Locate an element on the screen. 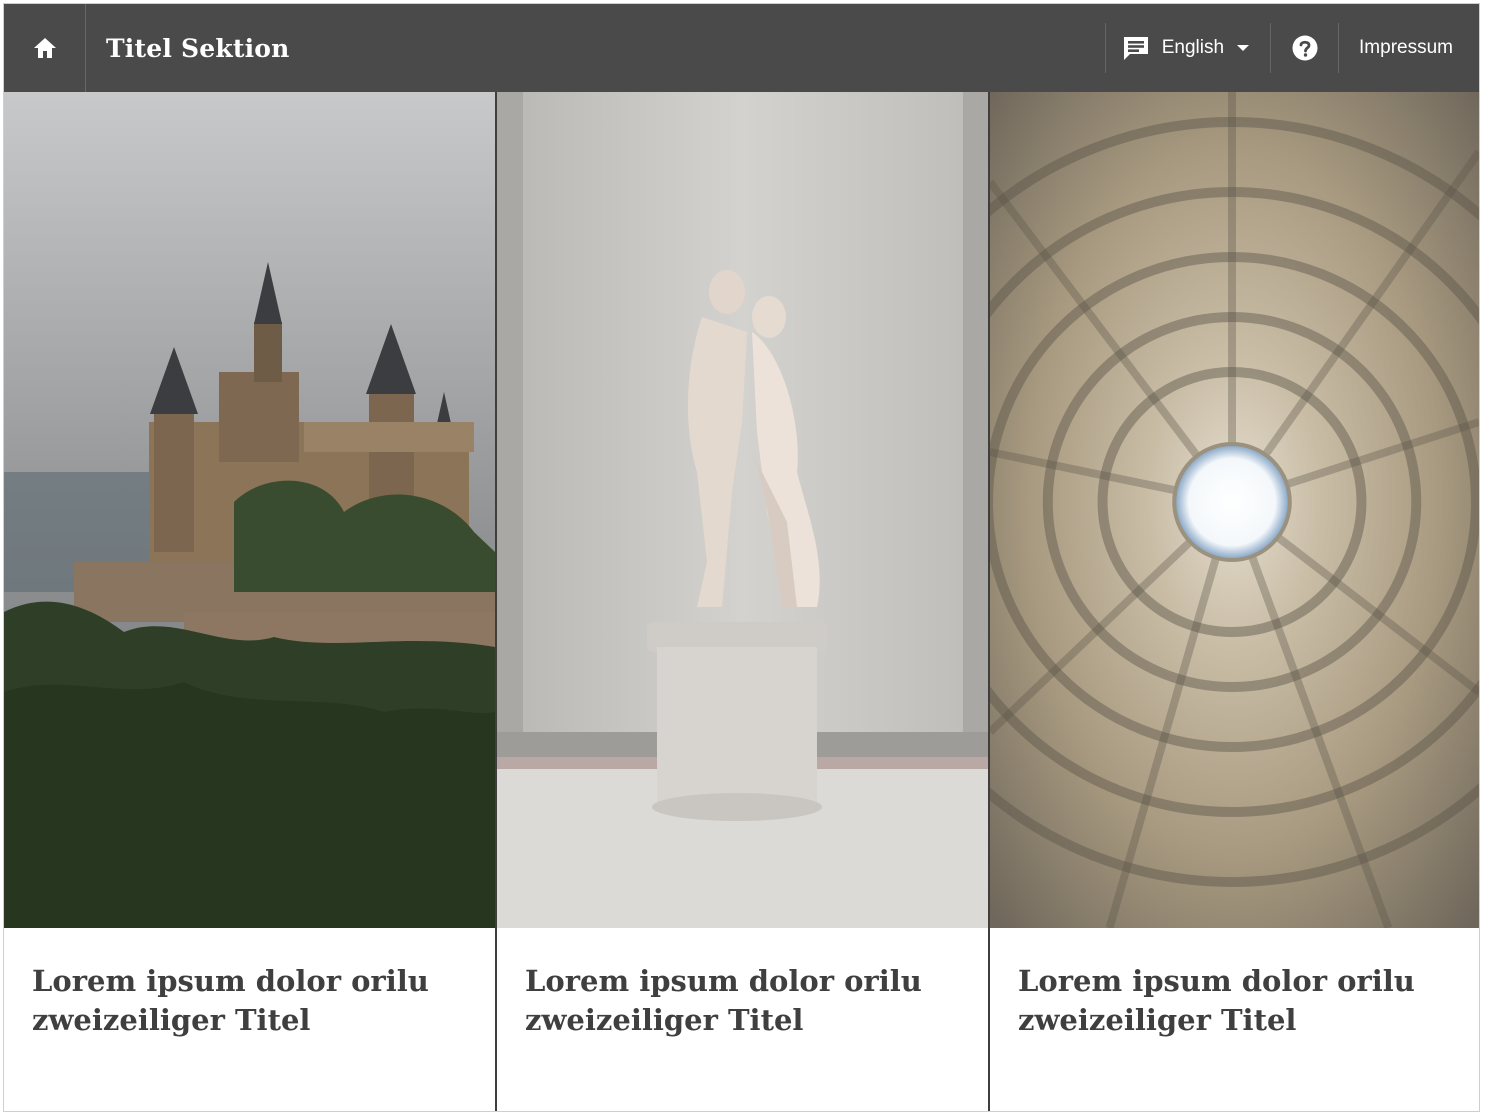  home-icon is located at coordinates (44, 48).